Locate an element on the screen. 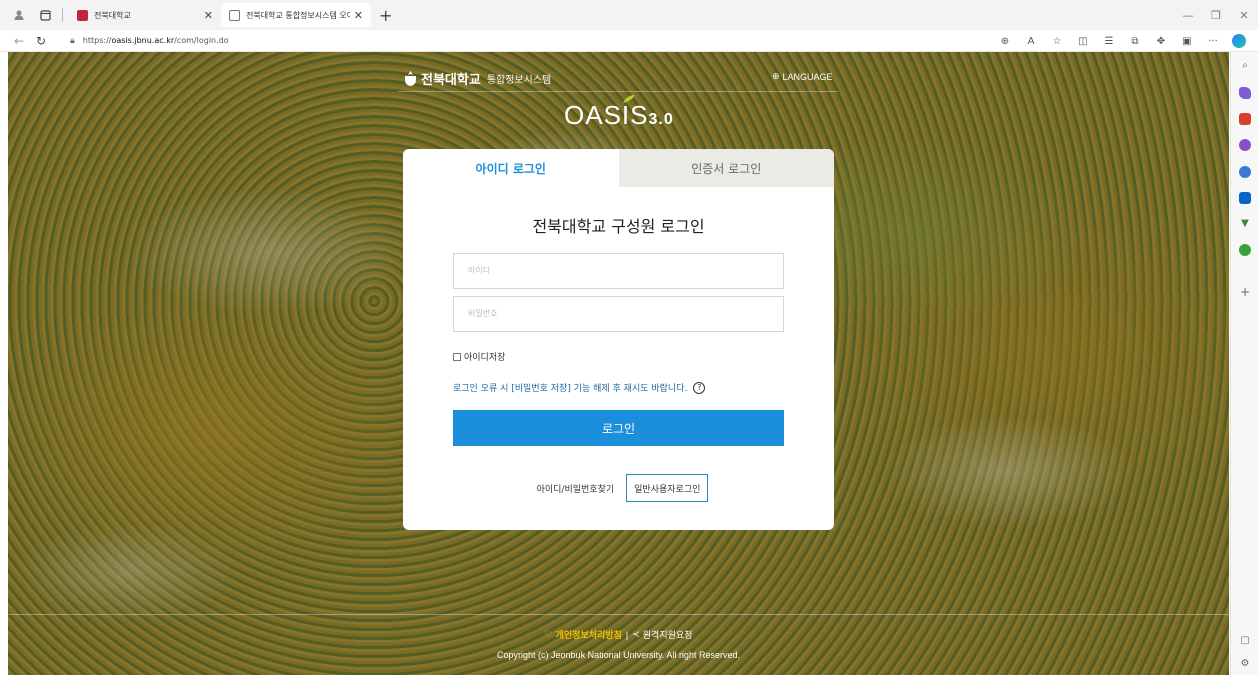 The image size is (1258, 675). reload-icon: ↻ is located at coordinates (41, 41).